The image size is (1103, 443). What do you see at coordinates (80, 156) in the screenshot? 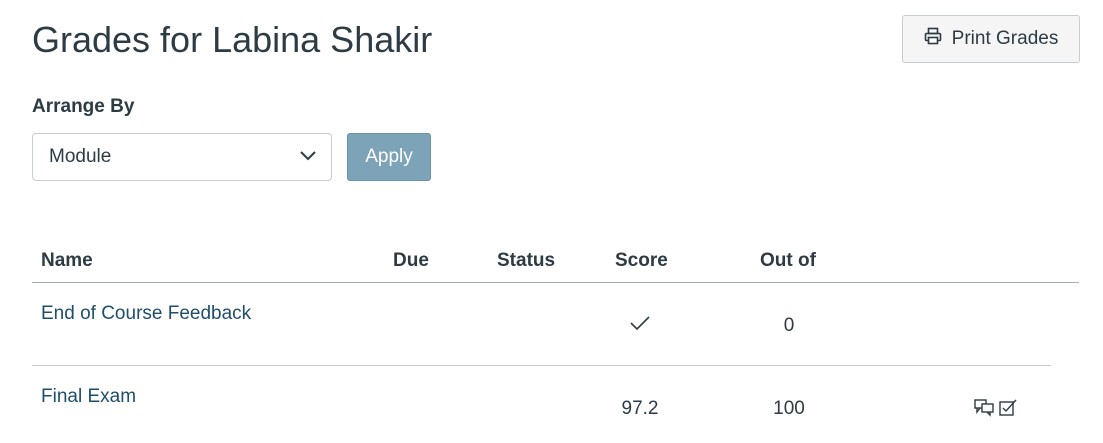
I see `arrange-by-value: Module` at bounding box center [80, 156].